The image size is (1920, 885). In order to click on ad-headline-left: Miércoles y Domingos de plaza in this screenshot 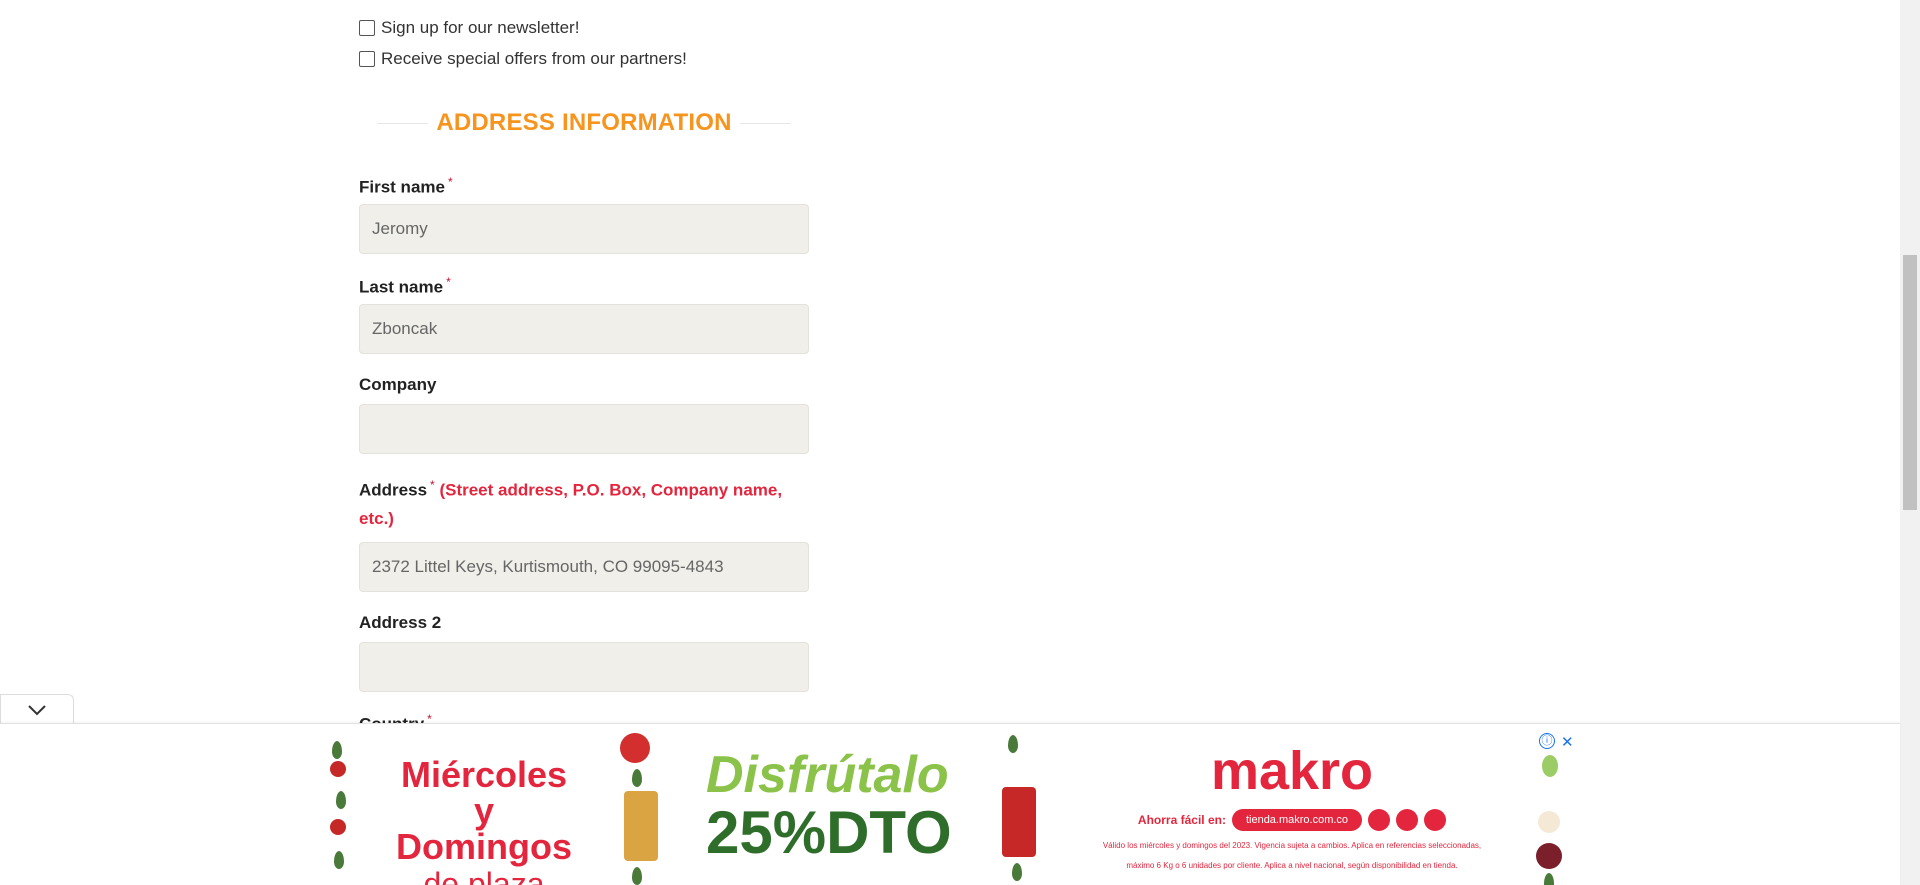, I will do `click(484, 821)`.